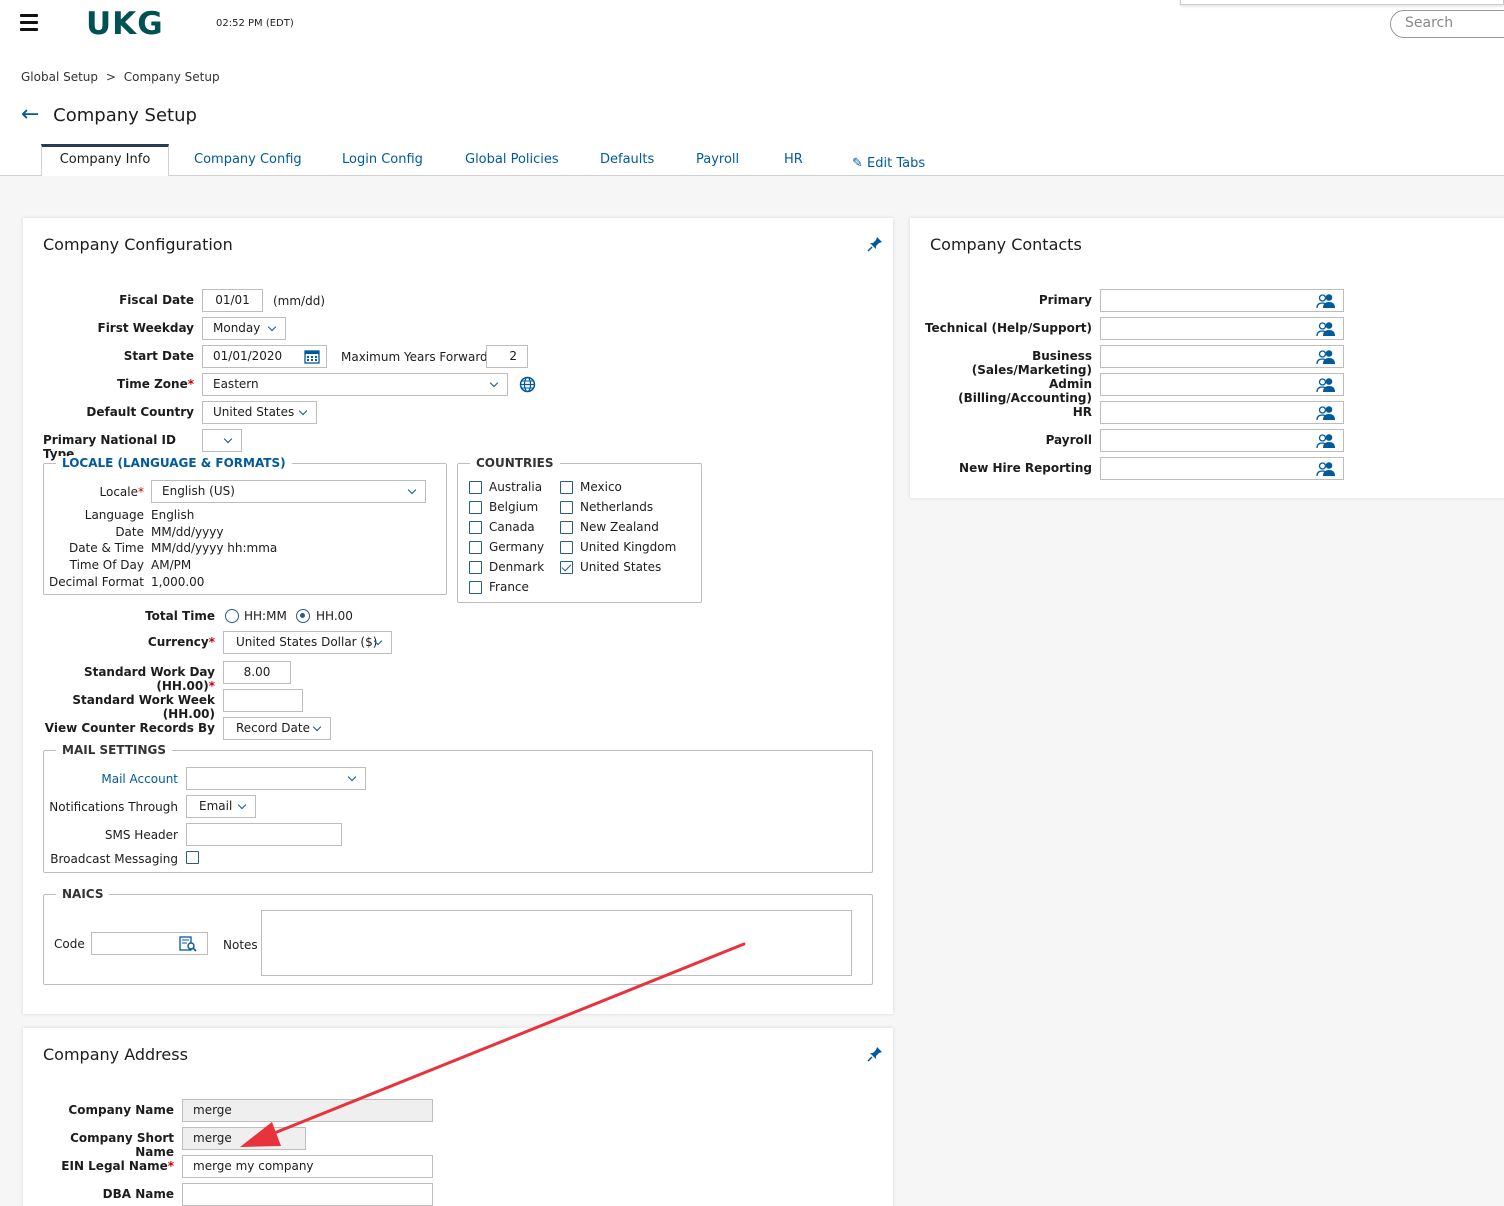  What do you see at coordinates (514, 507) in the screenshot?
I see `country-label-belgium: Belgium` at bounding box center [514, 507].